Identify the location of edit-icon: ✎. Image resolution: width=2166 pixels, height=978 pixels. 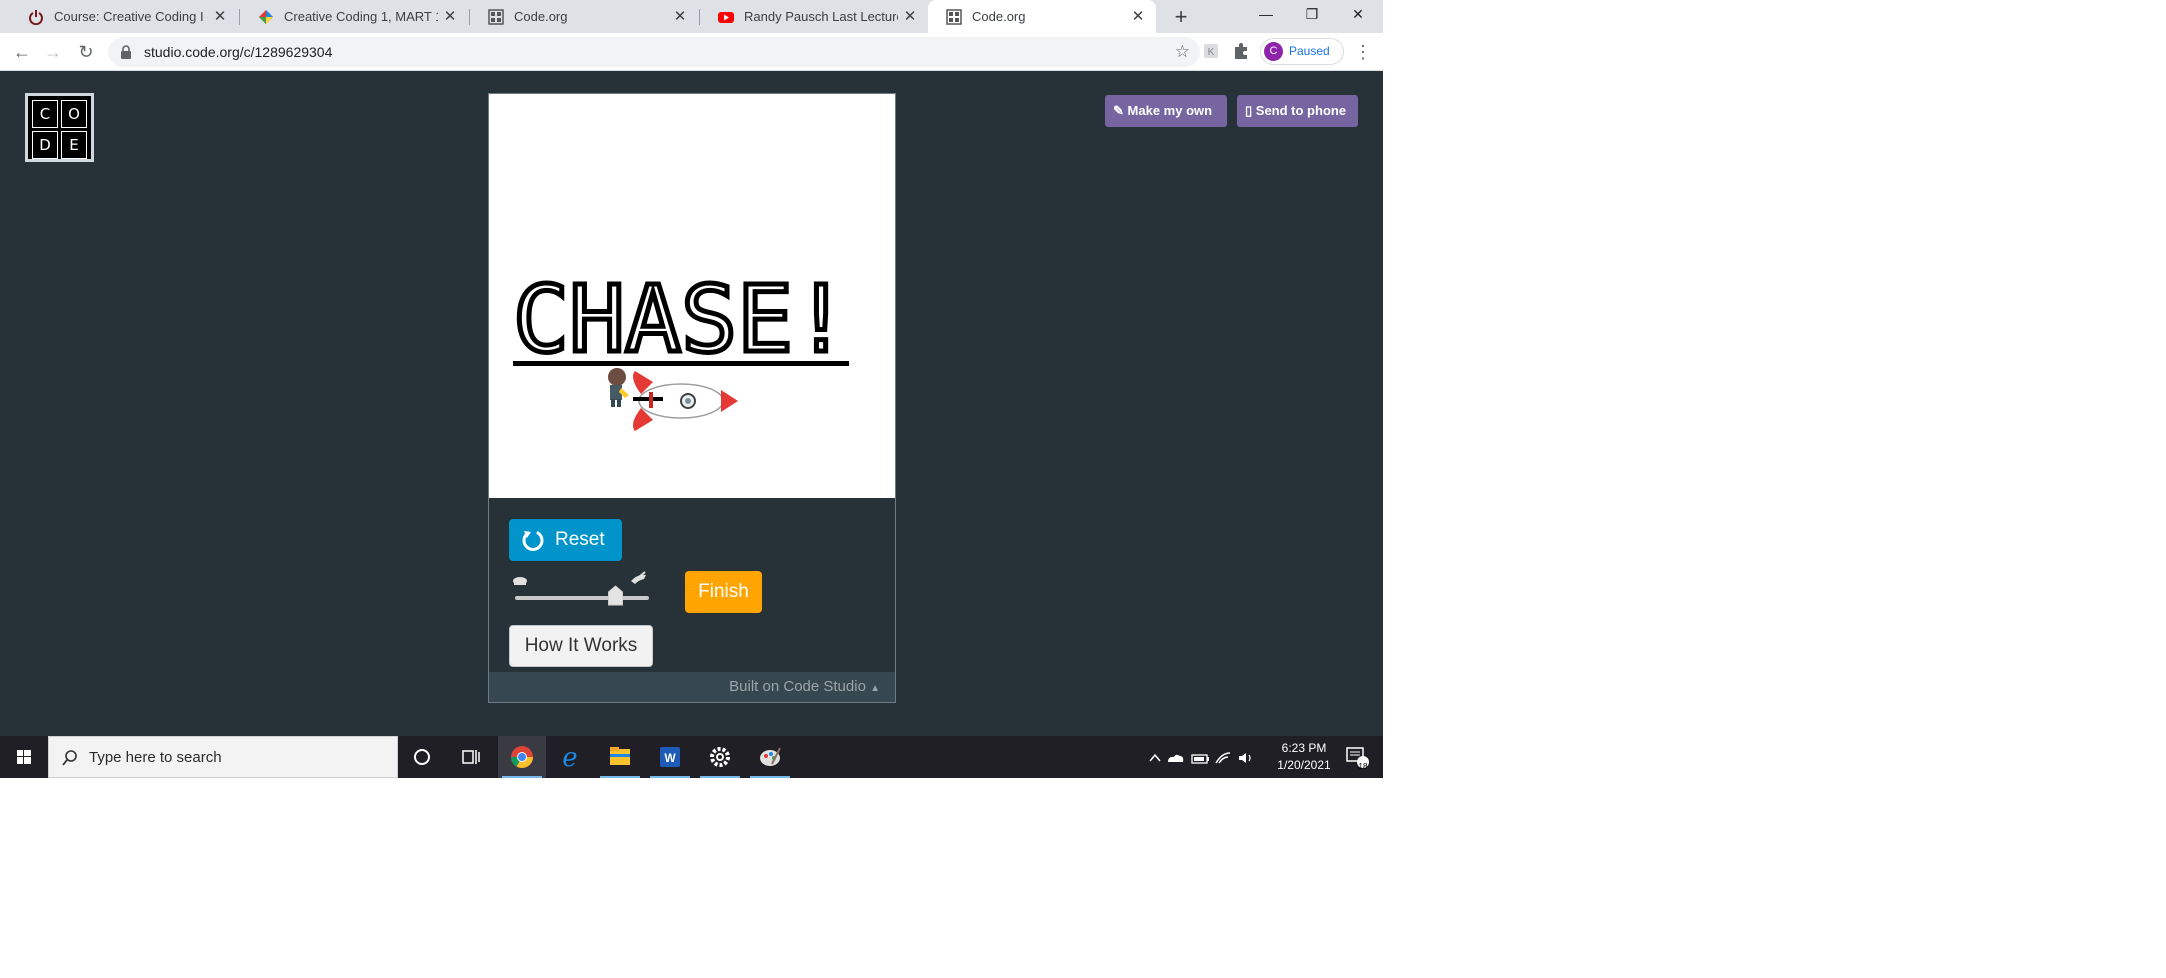
(1118, 110).